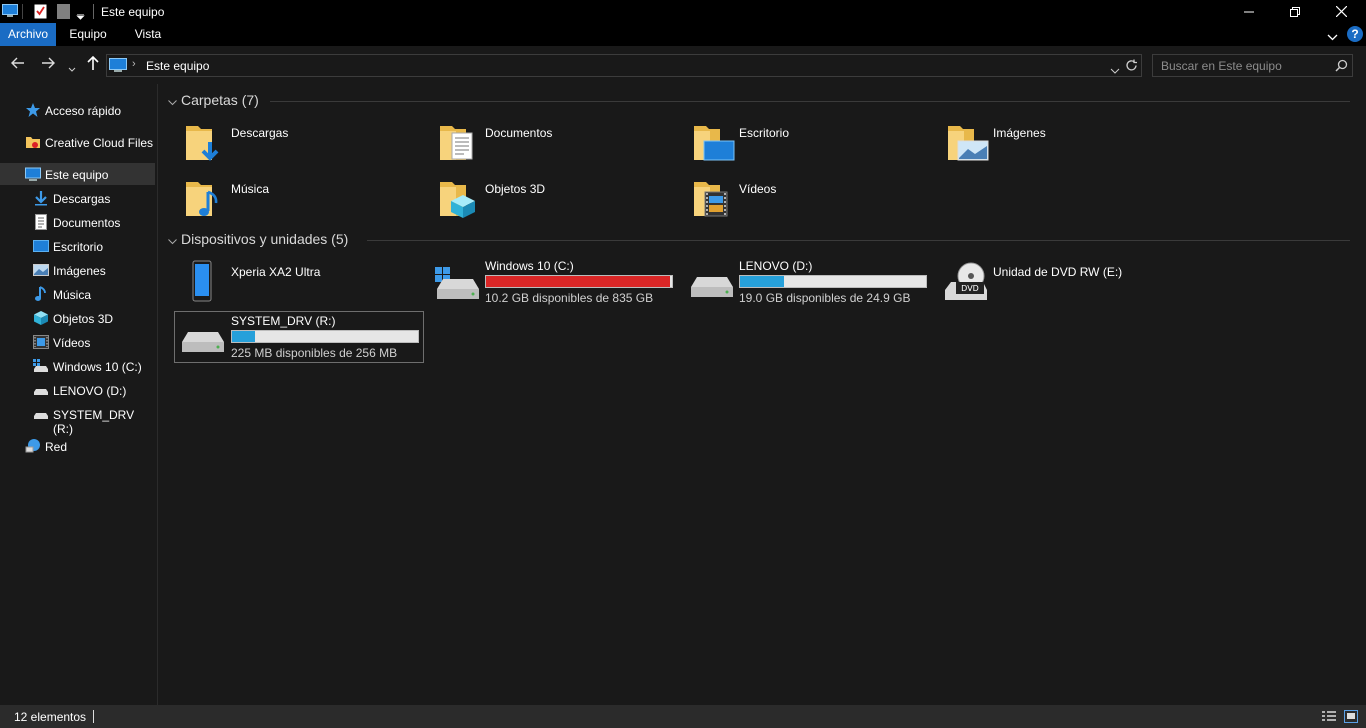 This screenshot has height=728, width=1366. What do you see at coordinates (33, 110) in the screenshot?
I see `star-icon` at bounding box center [33, 110].